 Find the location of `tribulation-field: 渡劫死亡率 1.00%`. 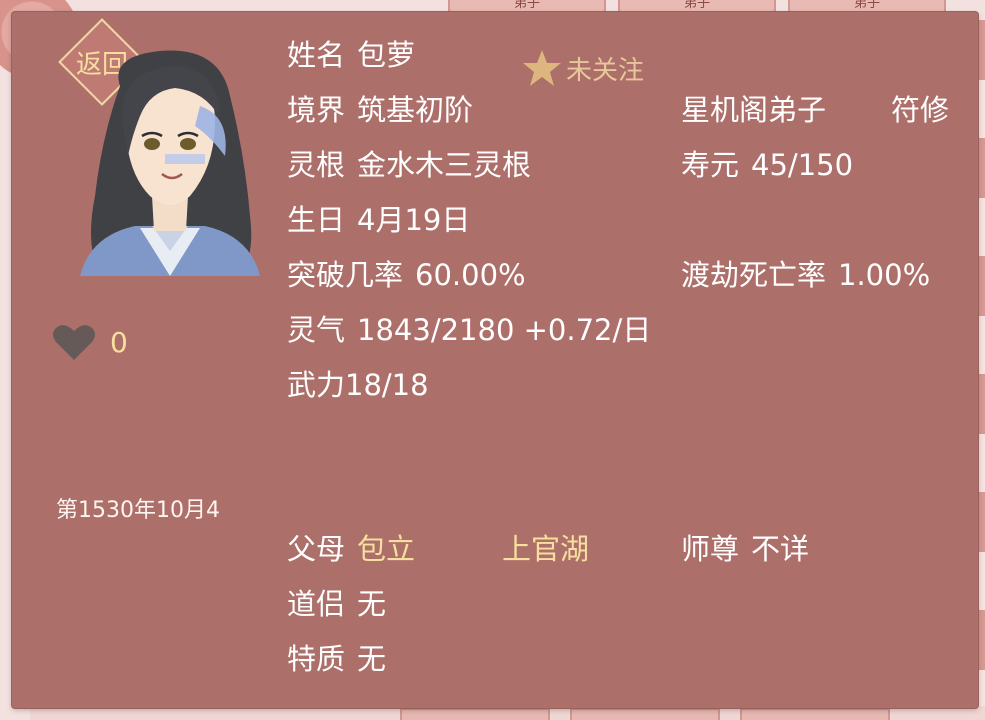

tribulation-field: 渡劫死亡率 1.00% is located at coordinates (805, 275).